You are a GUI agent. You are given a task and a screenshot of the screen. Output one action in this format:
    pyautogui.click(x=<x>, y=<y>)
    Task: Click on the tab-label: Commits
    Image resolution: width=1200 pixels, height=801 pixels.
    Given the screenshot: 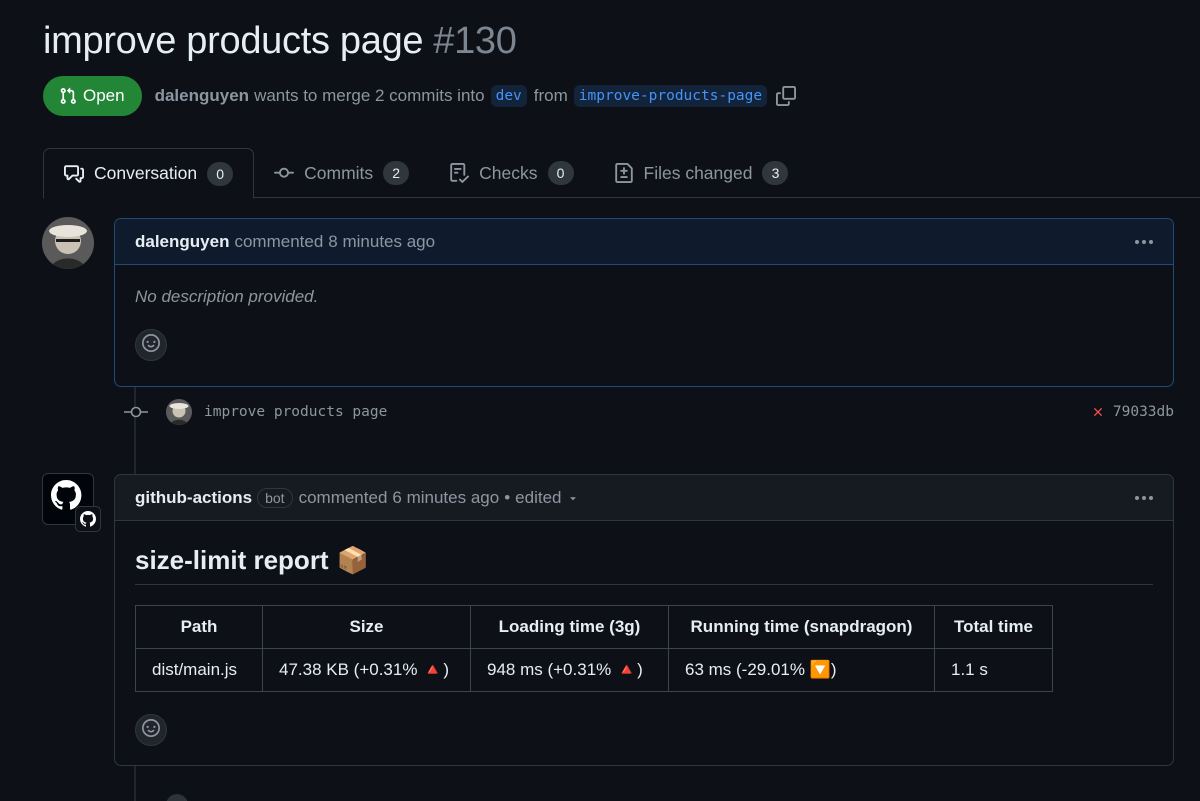 What is the action you would take?
    pyautogui.click(x=339, y=172)
    